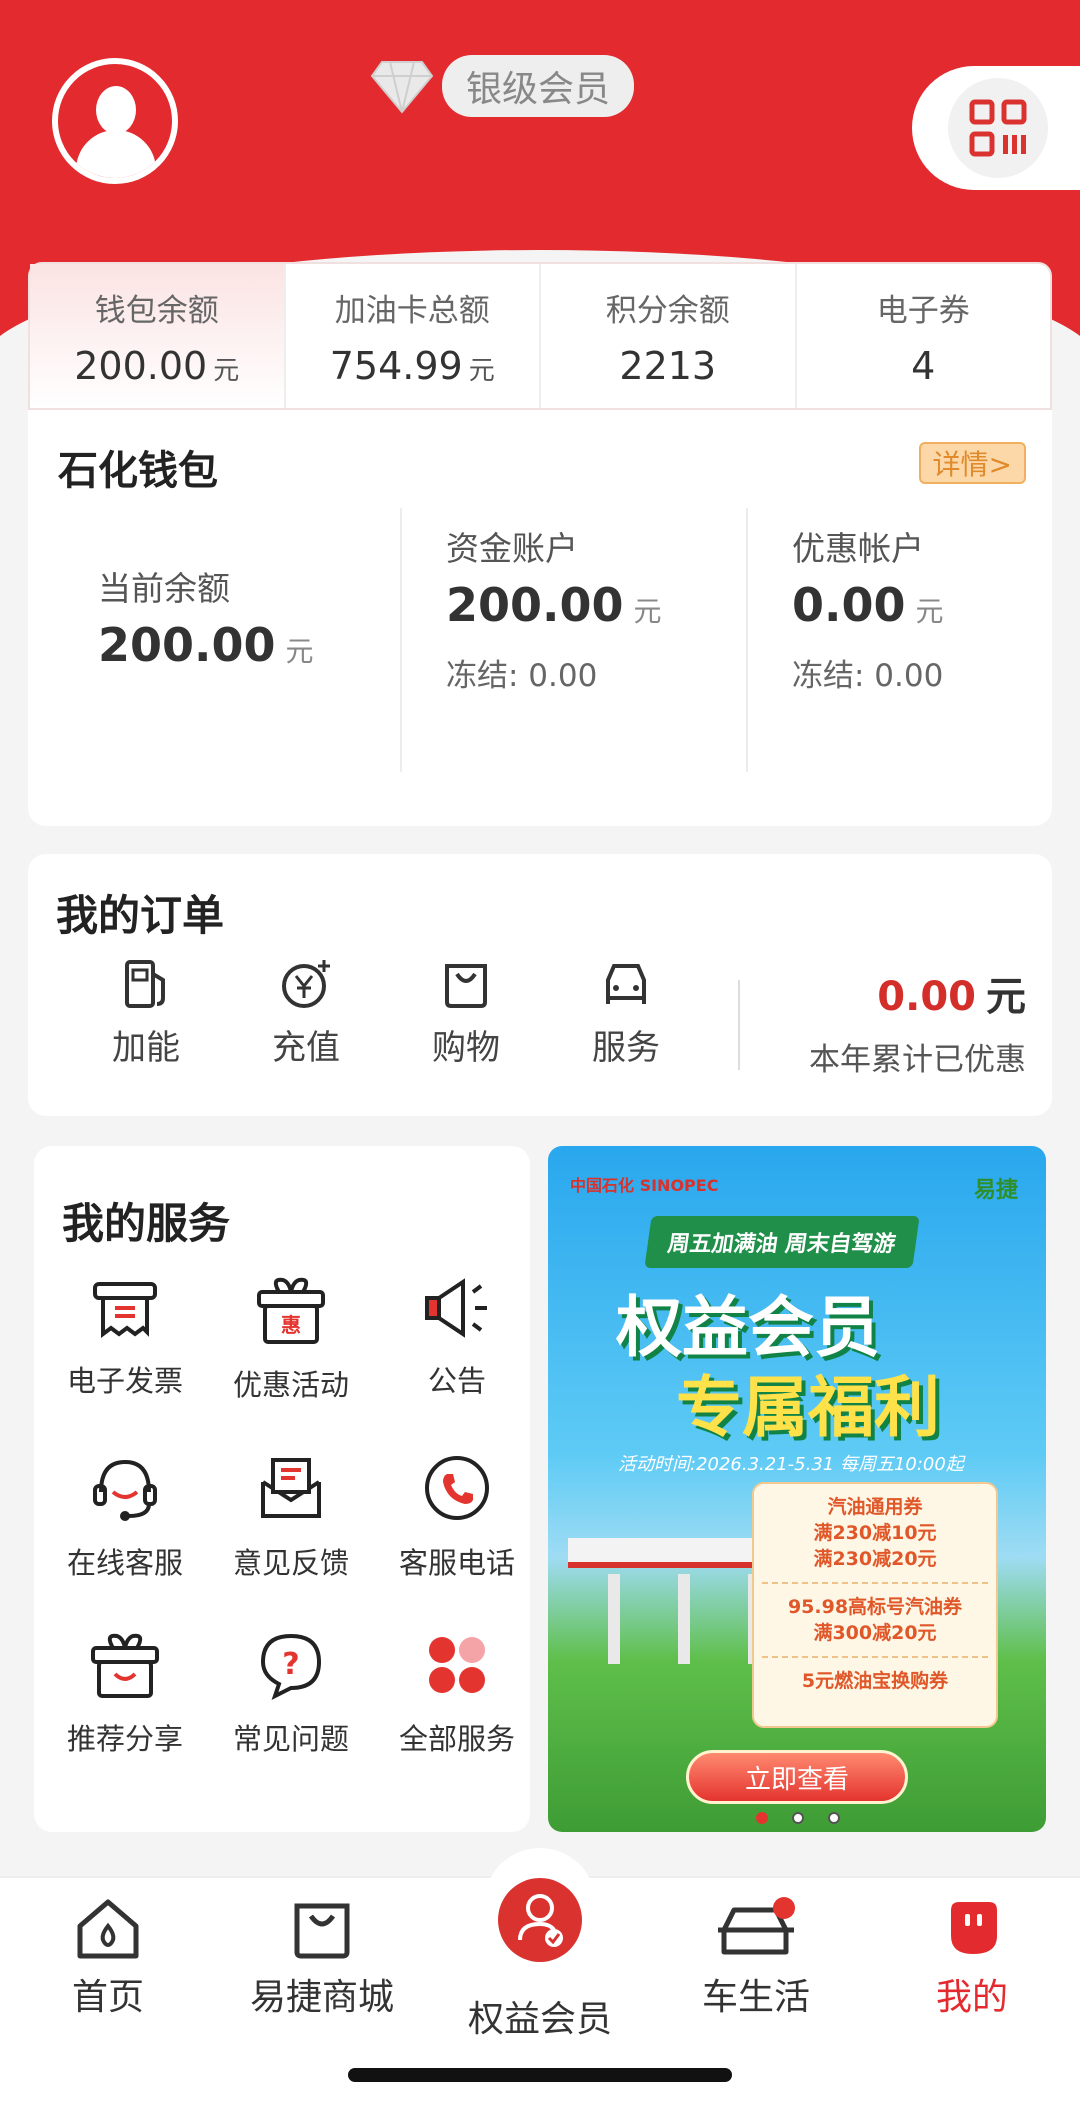 The width and height of the screenshot is (1080, 2106). Describe the element at coordinates (306, 984) in the screenshot. I see `yen-plus-icon` at that location.